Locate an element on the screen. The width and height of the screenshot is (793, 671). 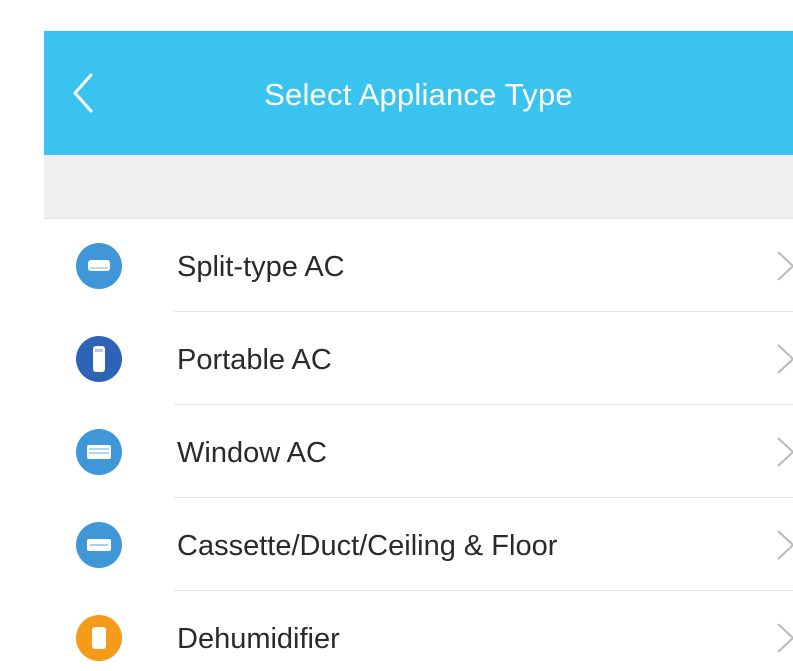
dehumidifier-icon is located at coordinates (99, 638).